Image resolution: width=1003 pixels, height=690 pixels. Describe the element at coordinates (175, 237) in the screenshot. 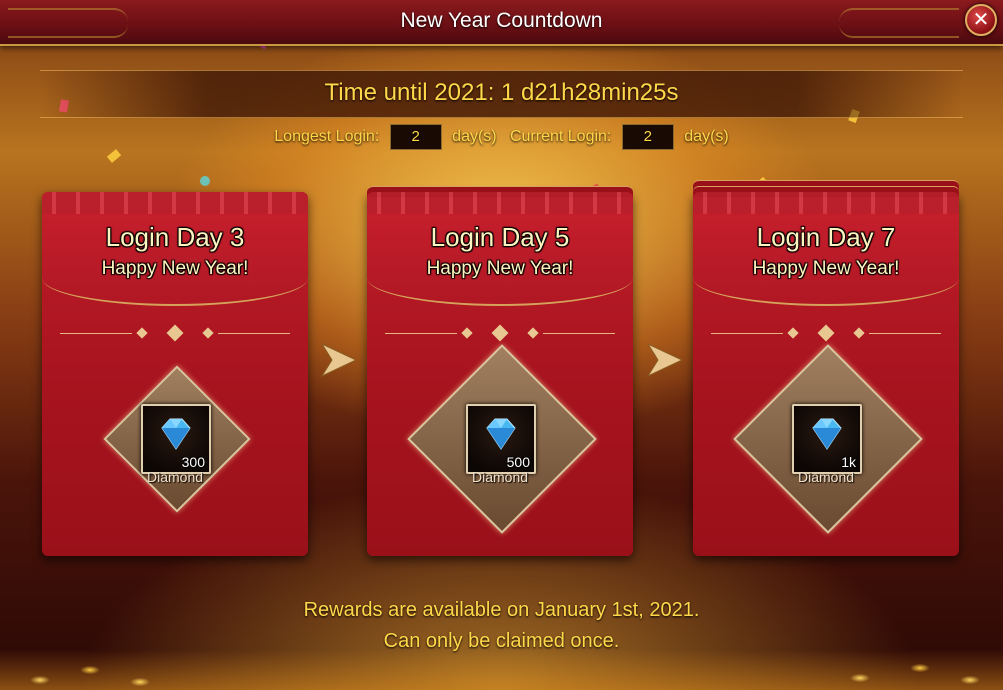

I see `card-title: Login Day 3` at that location.